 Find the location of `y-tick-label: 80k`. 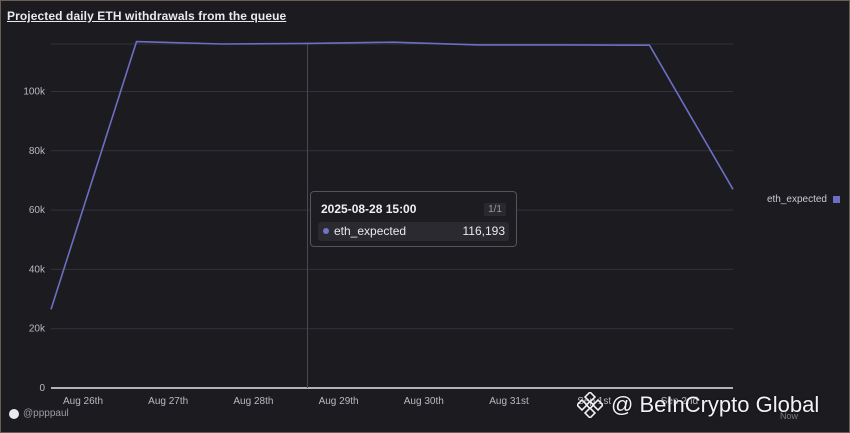

y-tick-label: 80k is located at coordinates (37, 151).